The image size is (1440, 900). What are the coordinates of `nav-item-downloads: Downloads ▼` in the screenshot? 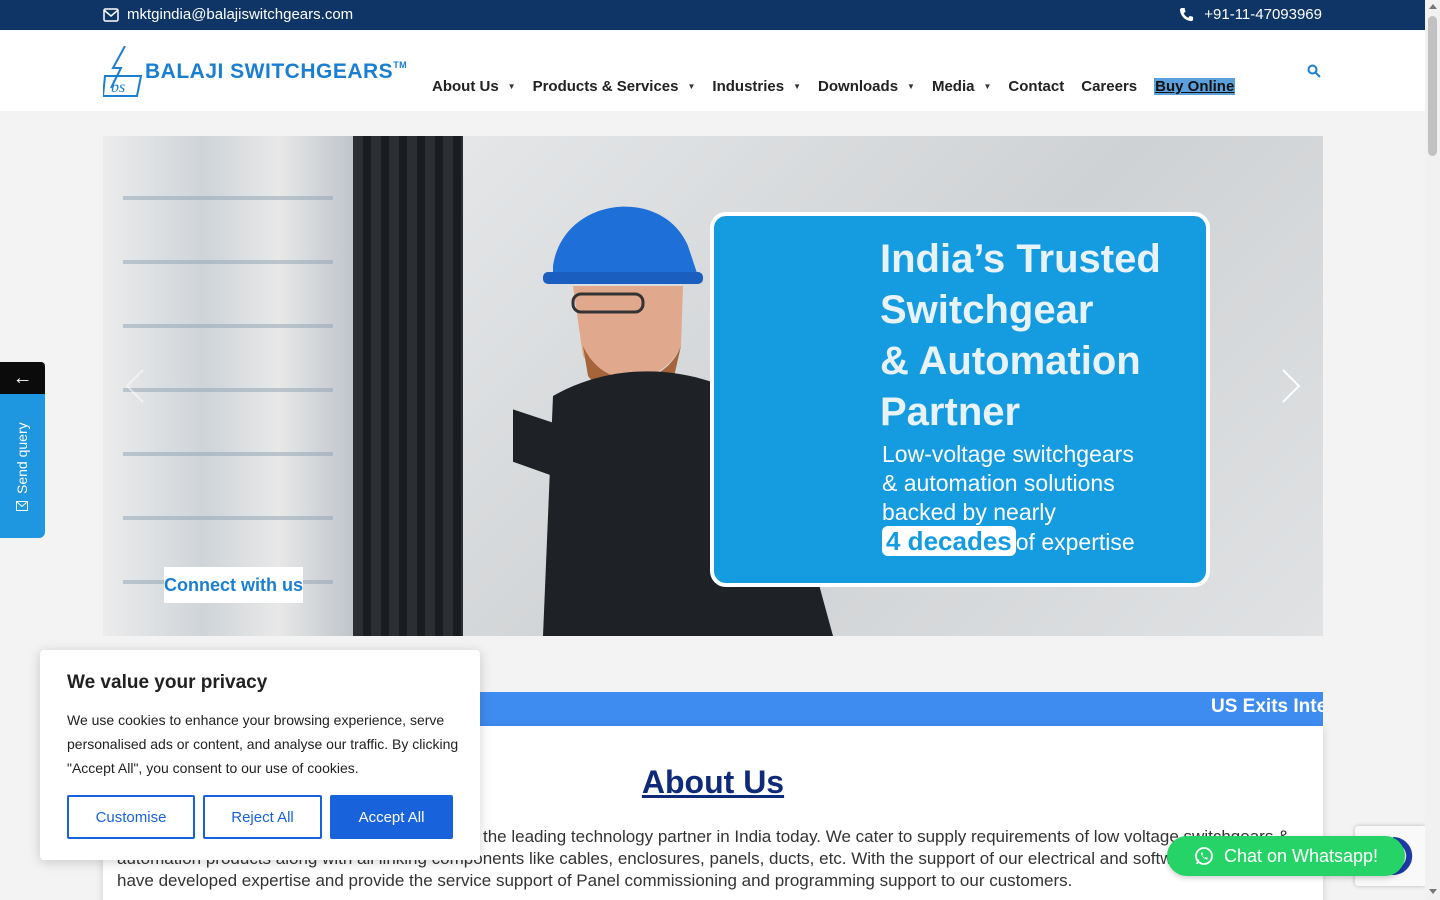 It's located at (866, 86).